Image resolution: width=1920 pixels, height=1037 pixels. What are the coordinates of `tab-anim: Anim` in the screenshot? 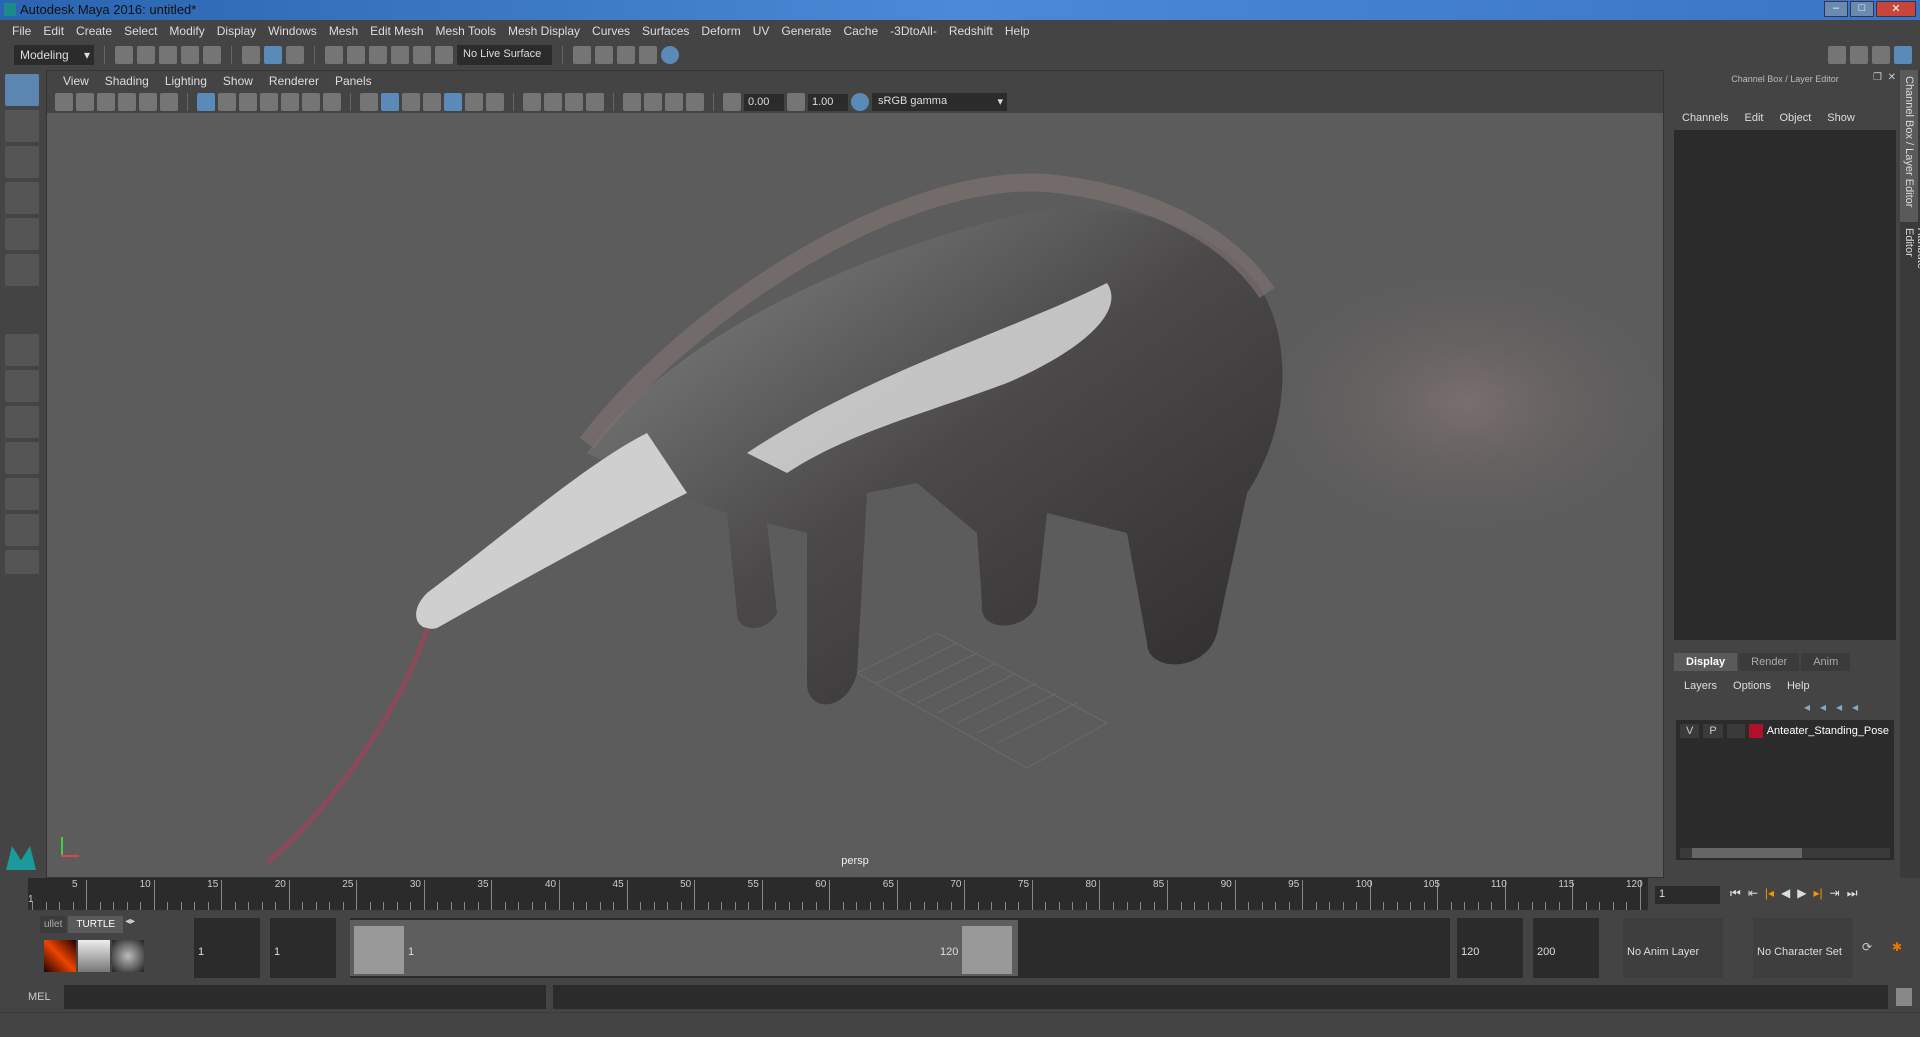 It's located at (1826, 662).